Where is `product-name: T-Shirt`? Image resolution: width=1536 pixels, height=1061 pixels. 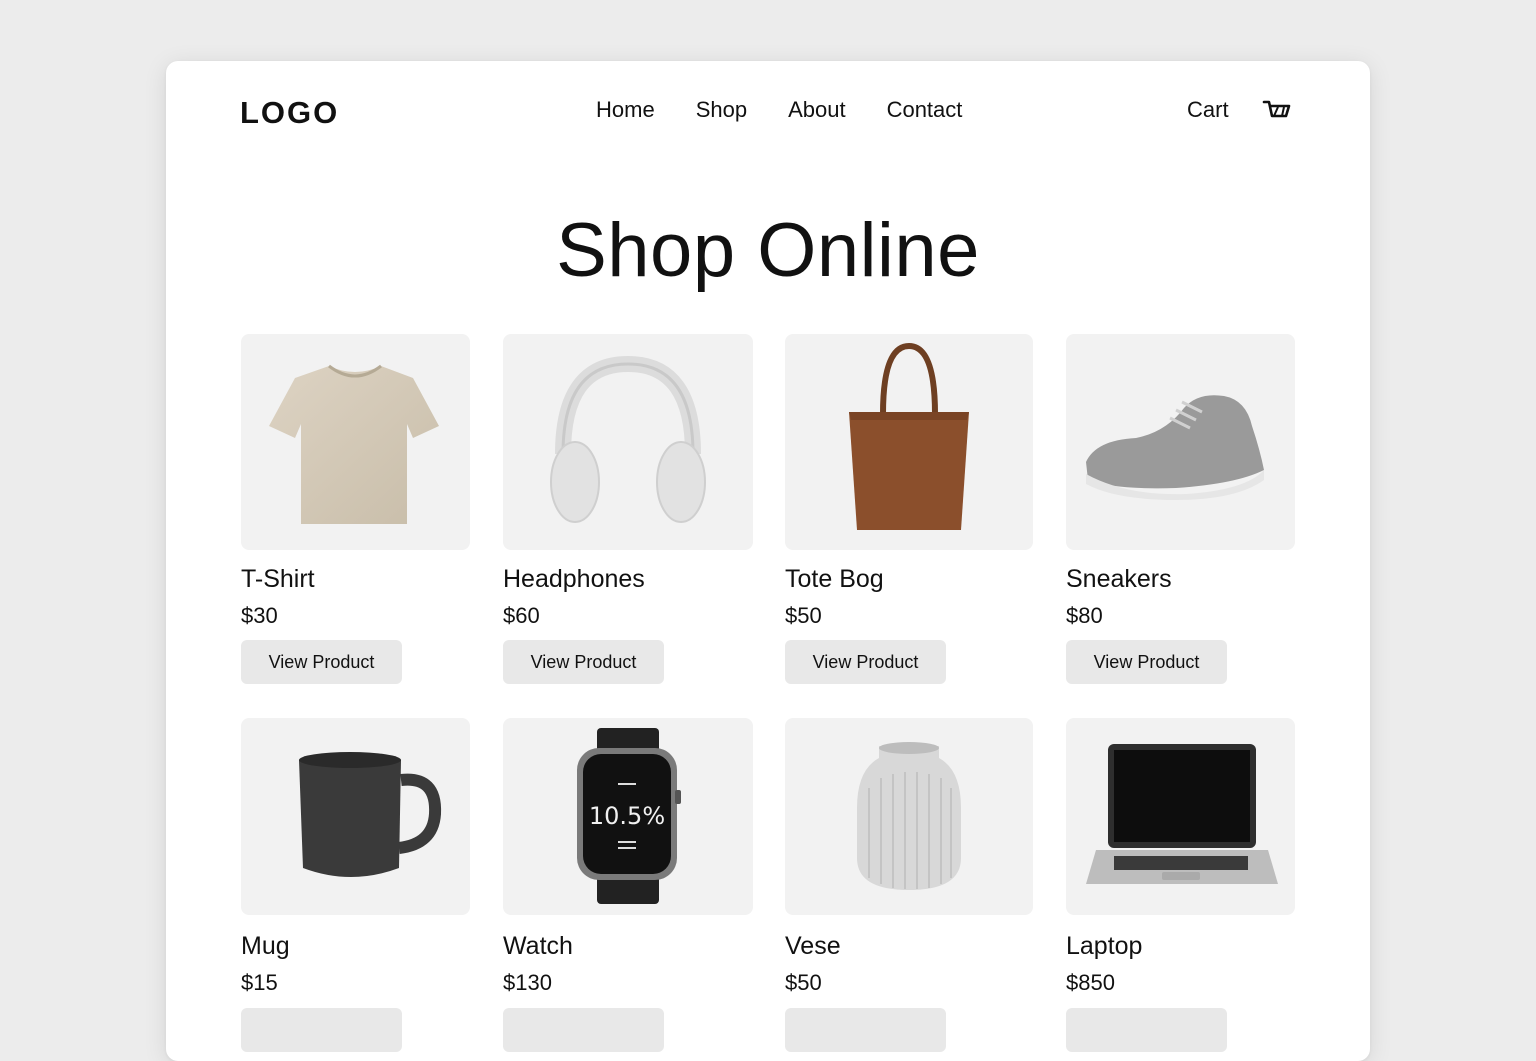
product-name: T-Shirt is located at coordinates (278, 579).